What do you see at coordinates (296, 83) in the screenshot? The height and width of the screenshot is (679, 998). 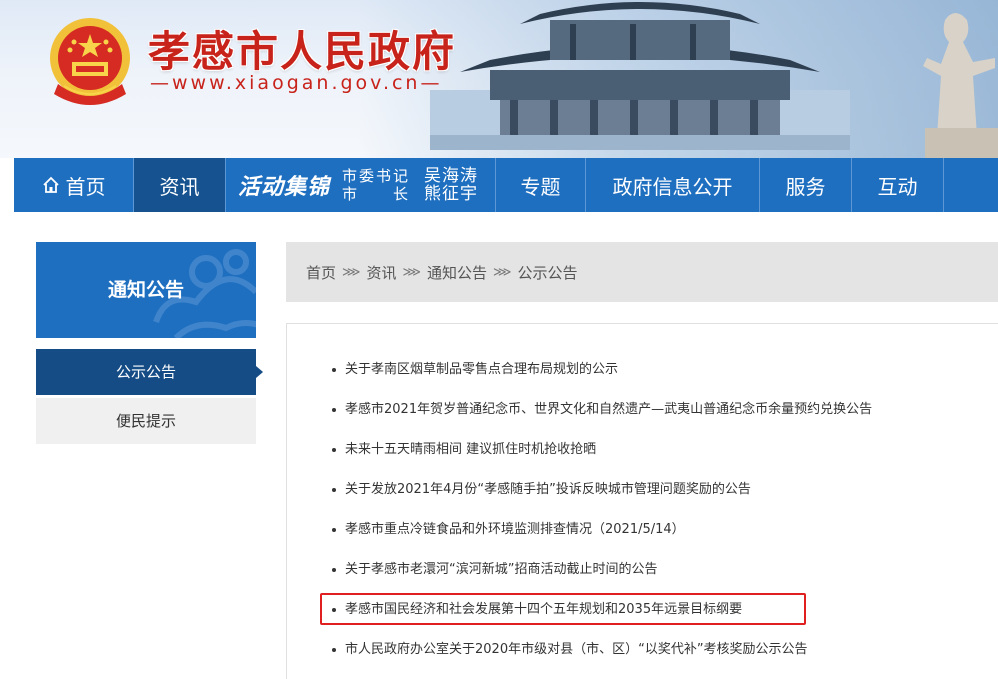 I see `site-url: —www.xiaogan.gov.cn—` at bounding box center [296, 83].